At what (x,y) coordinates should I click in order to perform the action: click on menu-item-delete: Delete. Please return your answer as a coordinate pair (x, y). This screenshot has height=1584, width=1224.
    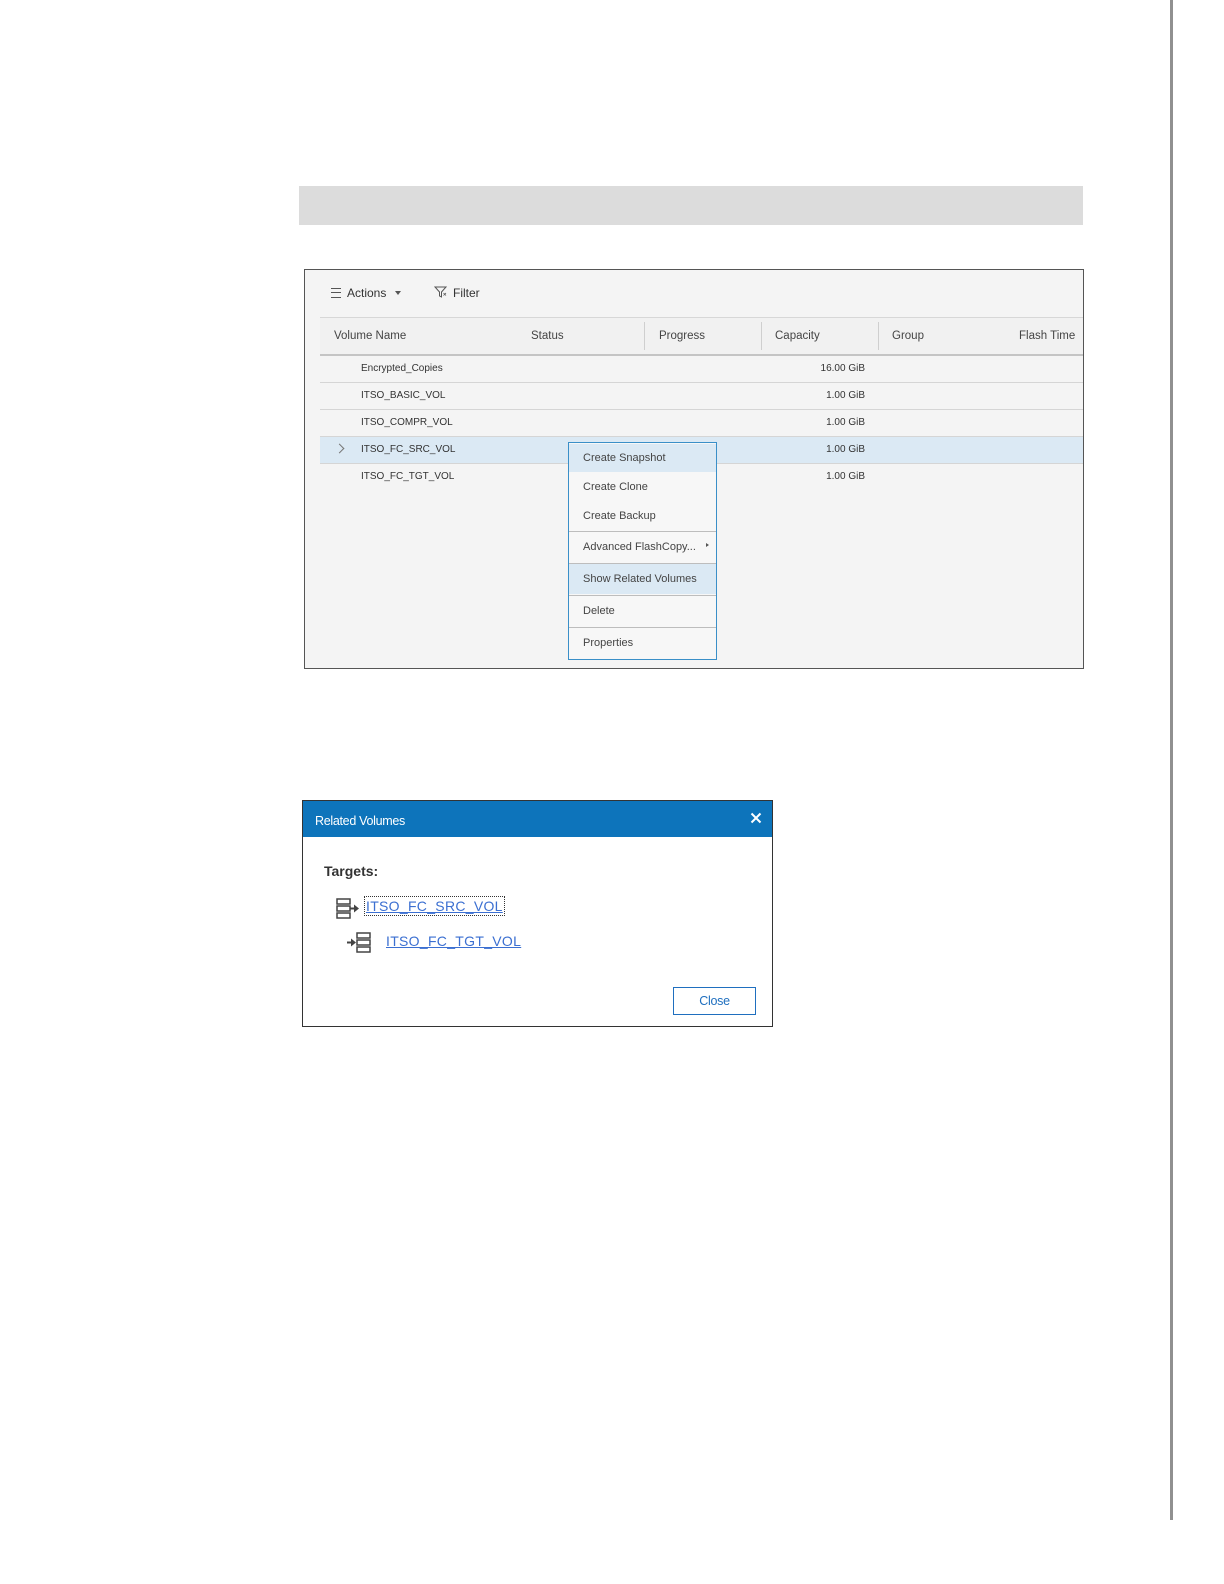
    Looking at the image, I should click on (642, 611).